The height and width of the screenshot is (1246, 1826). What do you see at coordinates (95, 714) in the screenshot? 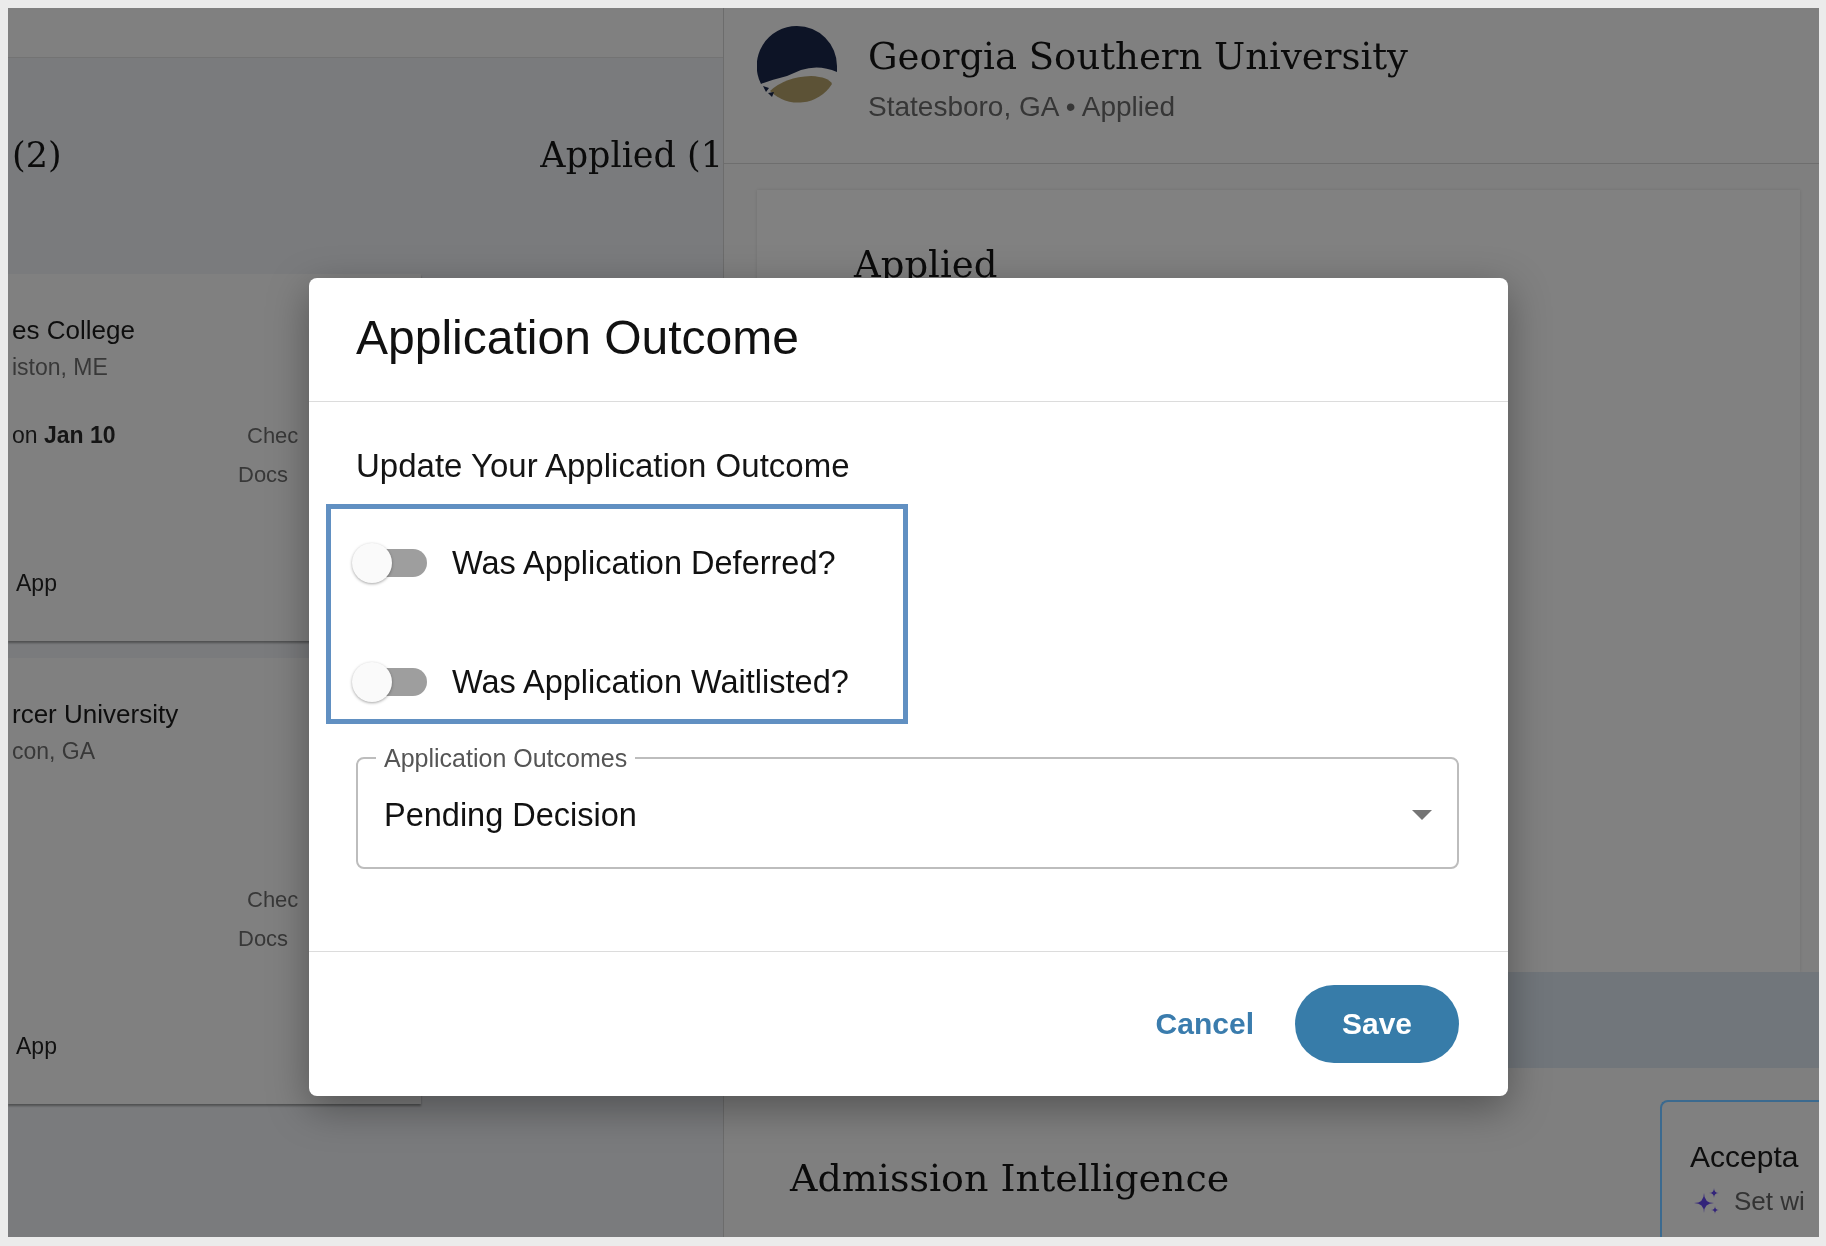
I see `college-name: rcer University` at bounding box center [95, 714].